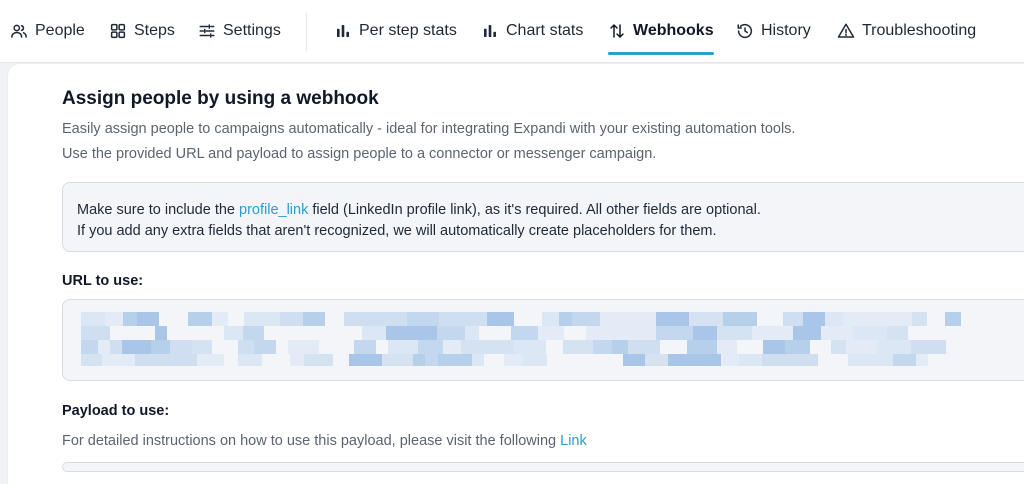 The height and width of the screenshot is (484, 1024). What do you see at coordinates (543, 467) in the screenshot?
I see `payload-field` at bounding box center [543, 467].